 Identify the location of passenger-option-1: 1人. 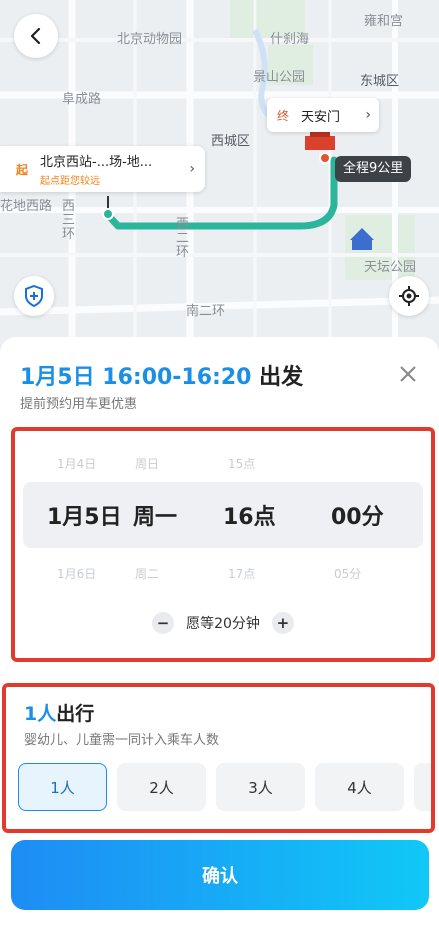
(62, 787).